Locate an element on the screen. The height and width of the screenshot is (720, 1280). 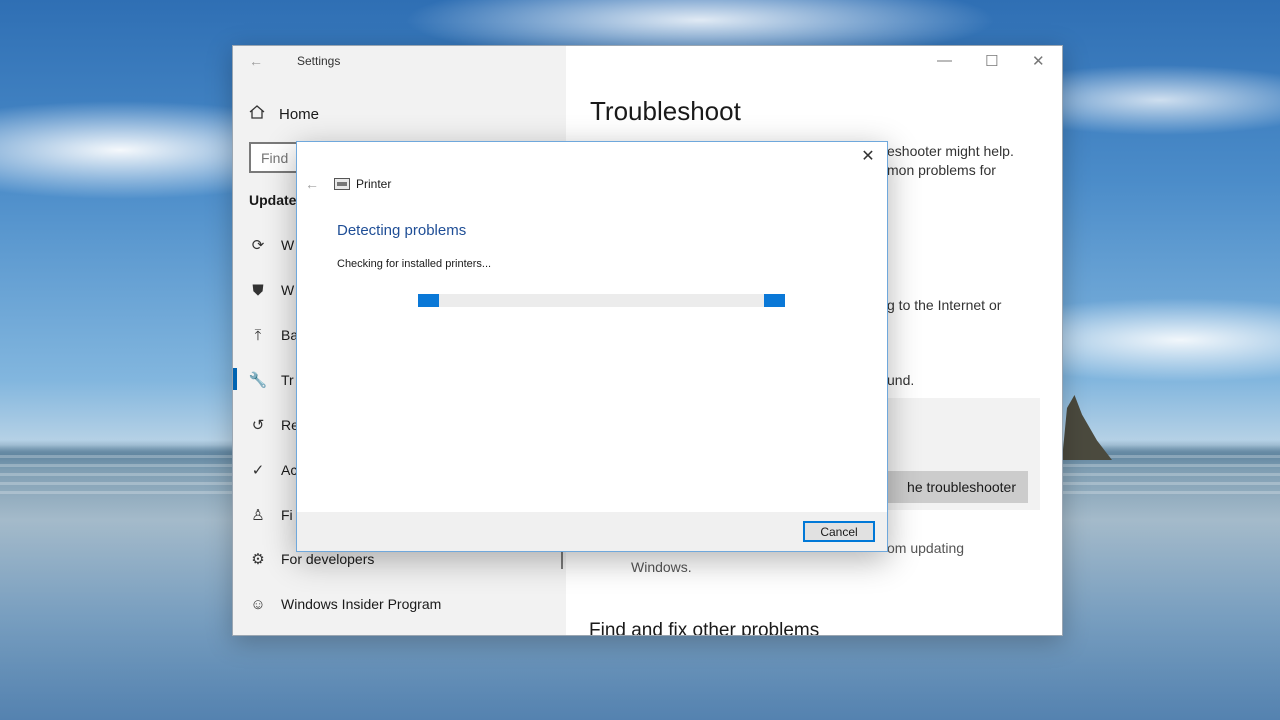
sidebar-item-label: For developers is located at coordinates (328, 559).